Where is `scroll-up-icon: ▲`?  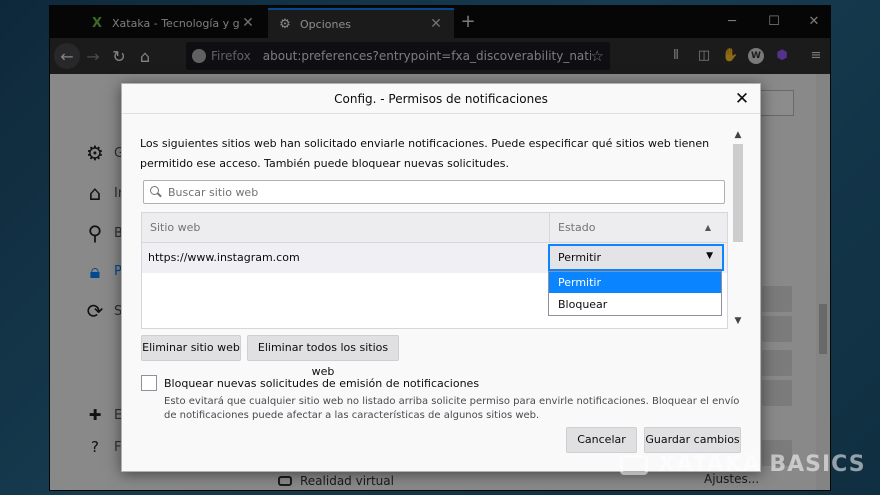 scroll-up-icon: ▲ is located at coordinates (738, 135).